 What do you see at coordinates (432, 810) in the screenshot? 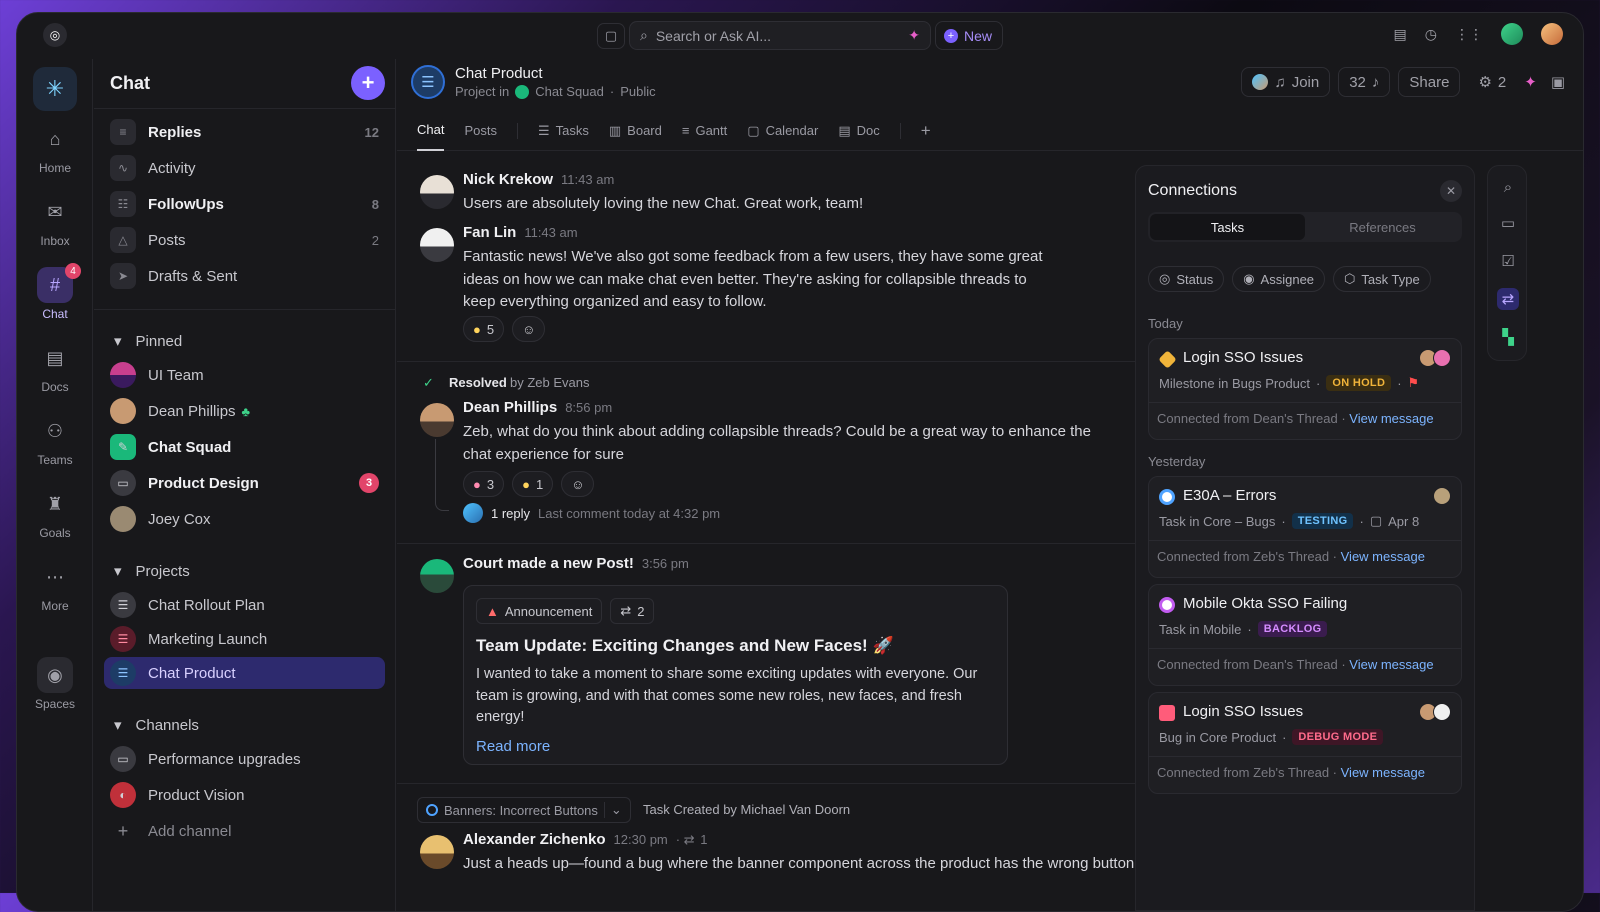
I see `task-status-icon` at bounding box center [432, 810].